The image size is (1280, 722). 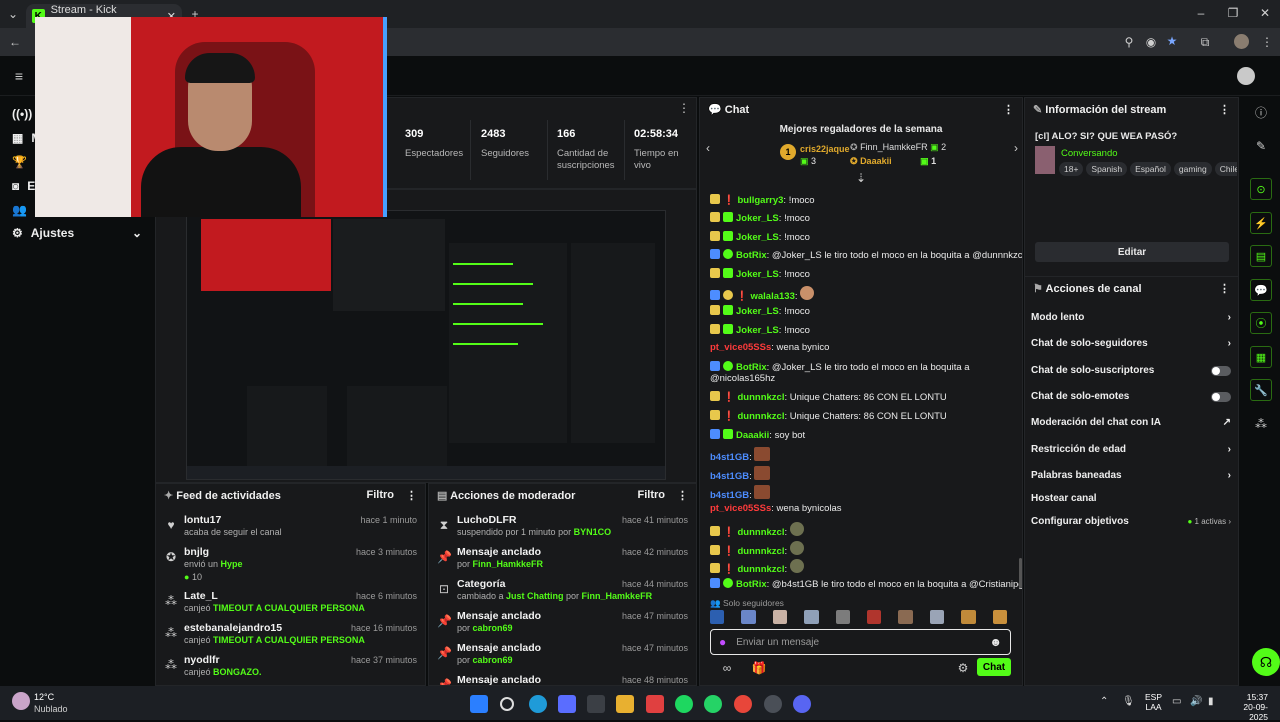 I want to click on chat-bubble-icon: 💬, so click(x=1261, y=290).